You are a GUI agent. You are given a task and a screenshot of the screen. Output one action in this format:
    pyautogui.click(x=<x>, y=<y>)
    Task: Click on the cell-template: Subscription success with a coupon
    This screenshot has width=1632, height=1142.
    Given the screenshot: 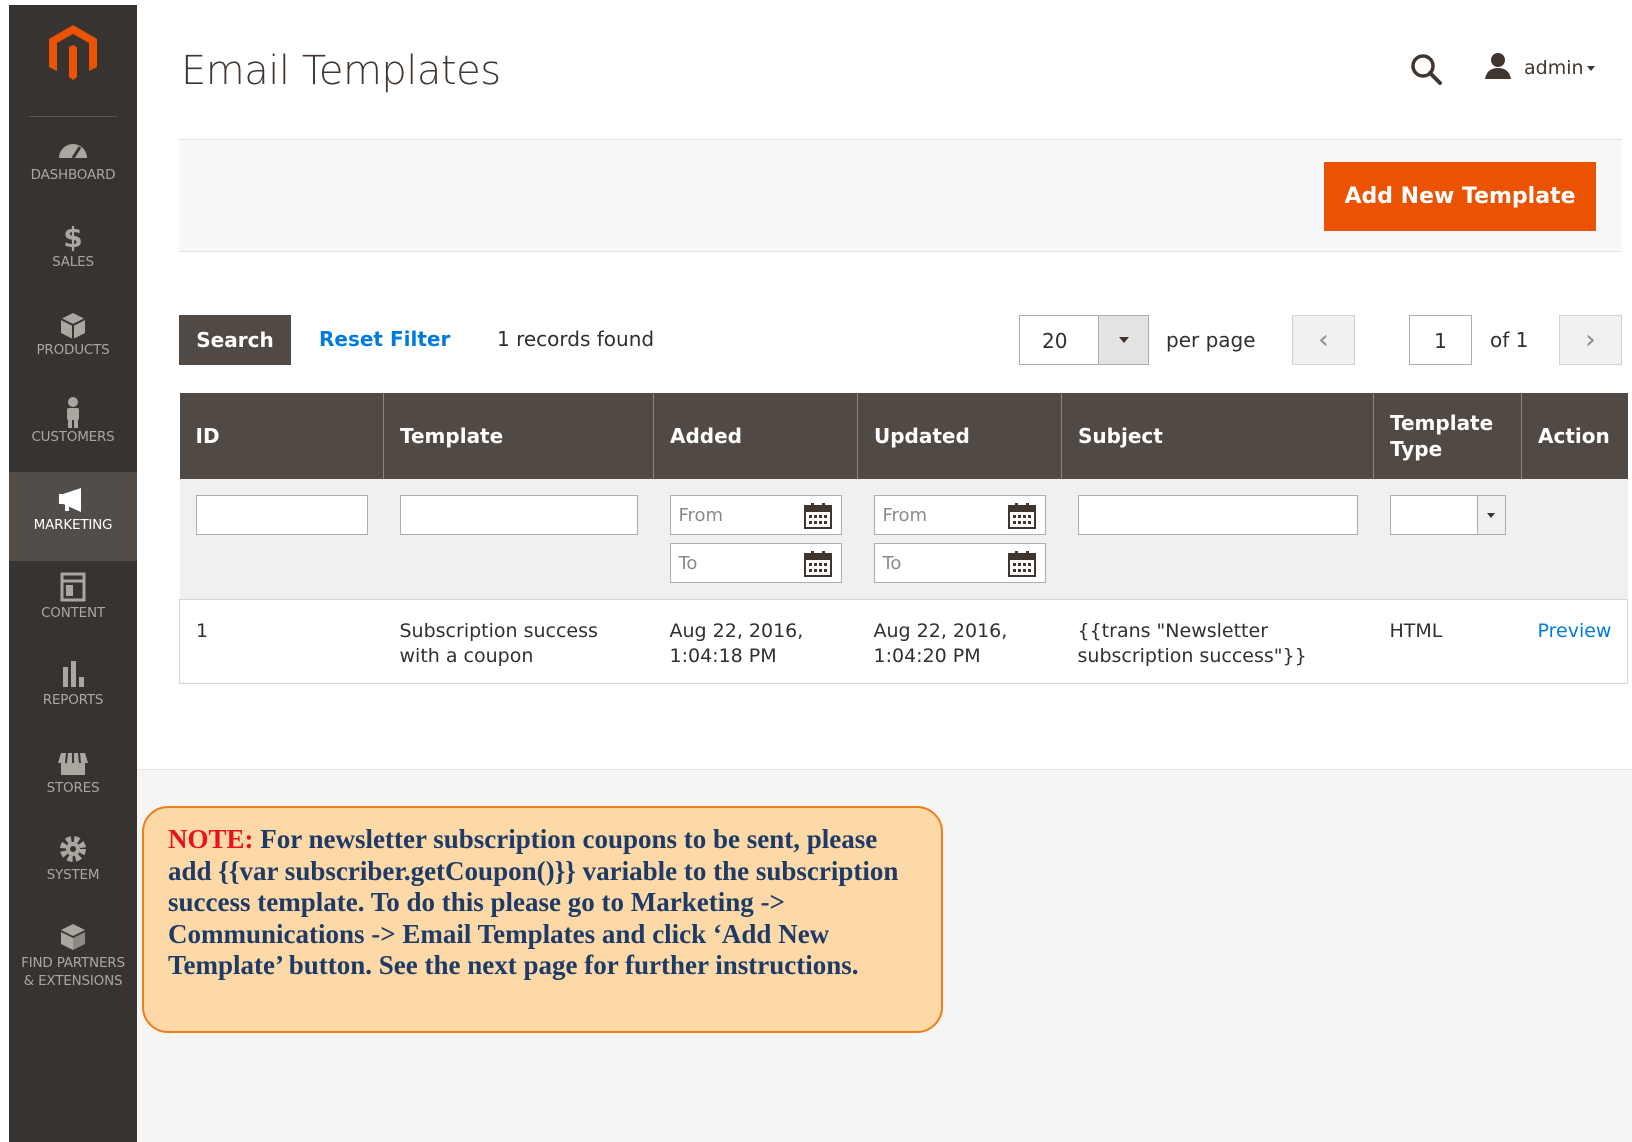 What is the action you would take?
    pyautogui.click(x=518, y=641)
    